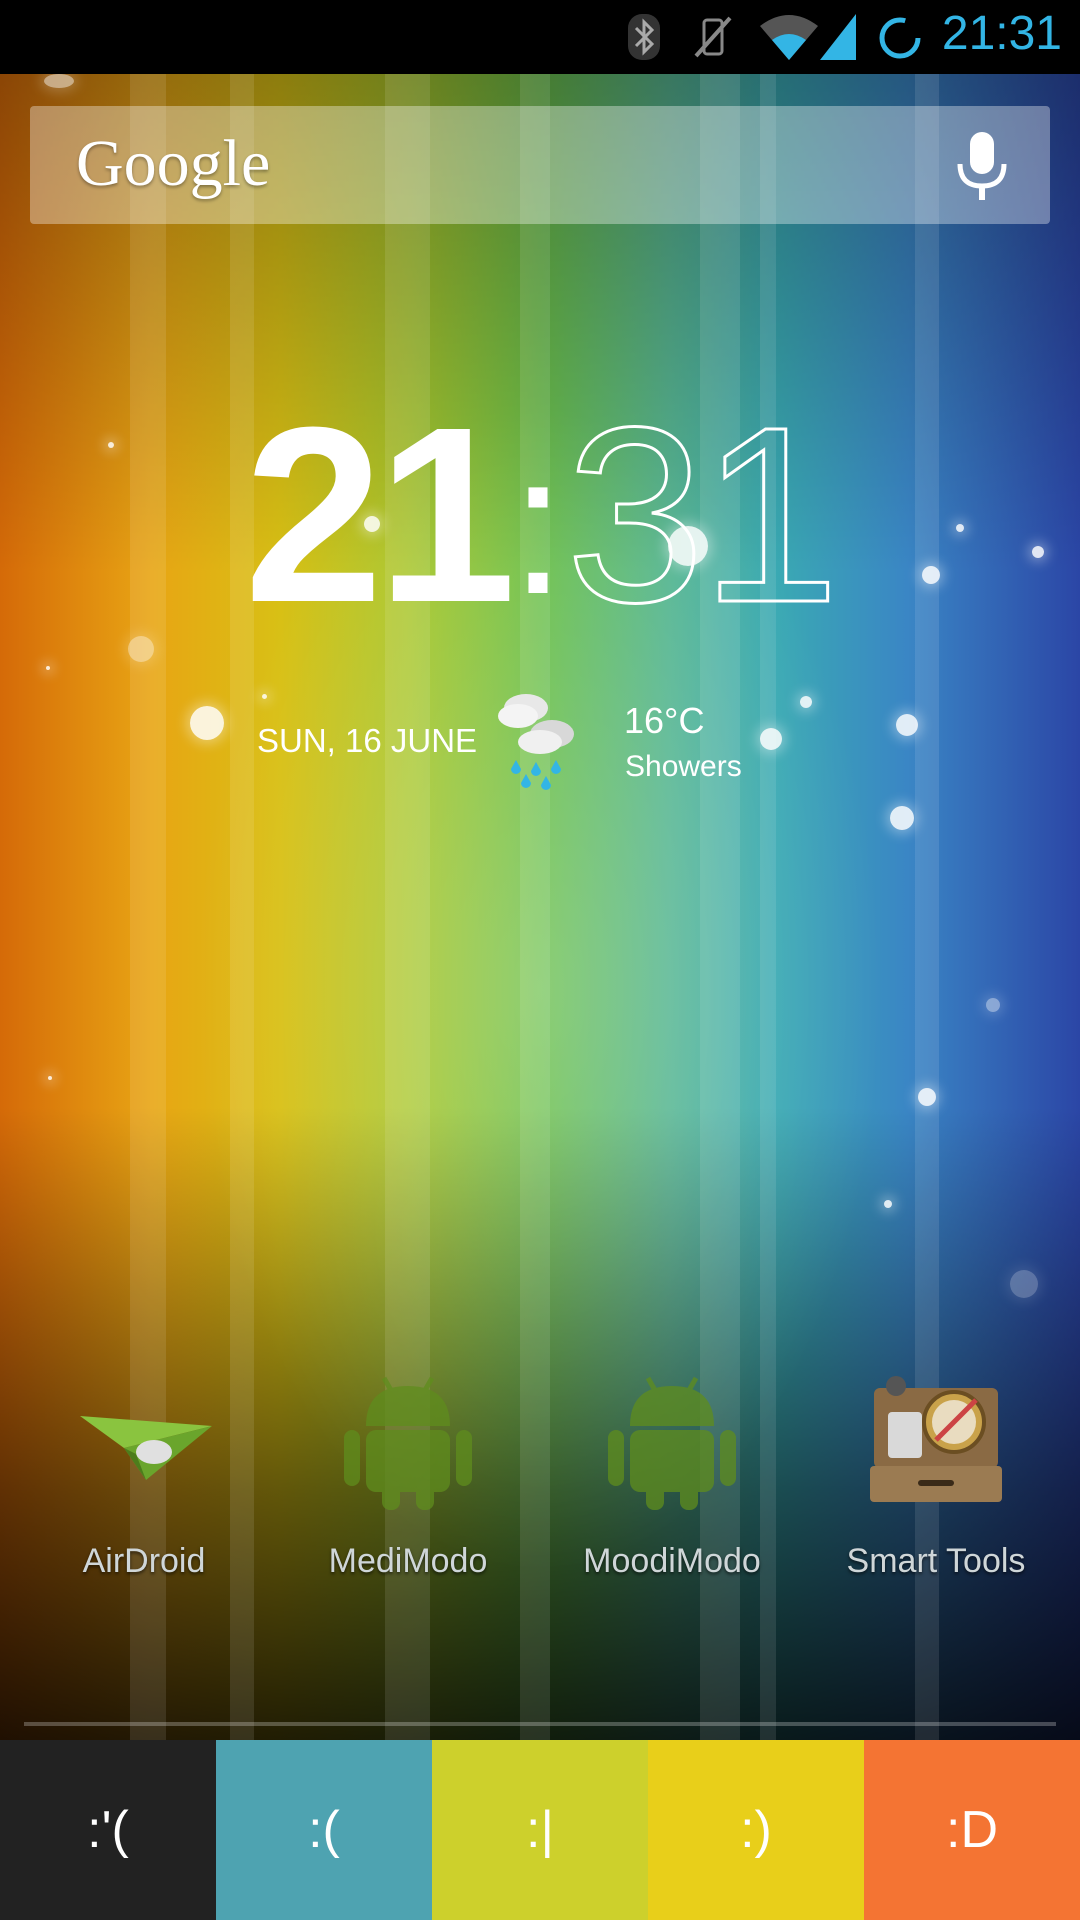  I want to click on app-label: AirDroid, so click(144, 1561).